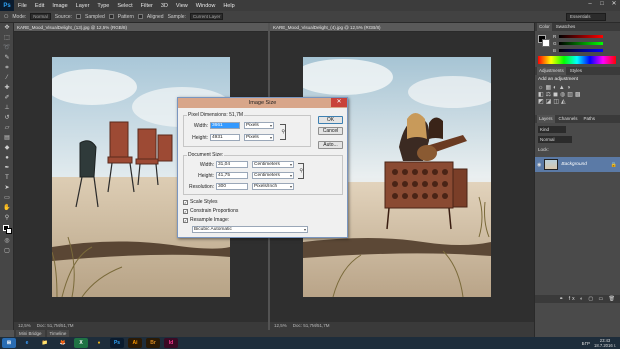 The width and height of the screenshot is (620, 349). What do you see at coordinates (7, 38) in the screenshot?
I see `marquee-tool-icon: ⬚` at bounding box center [7, 38].